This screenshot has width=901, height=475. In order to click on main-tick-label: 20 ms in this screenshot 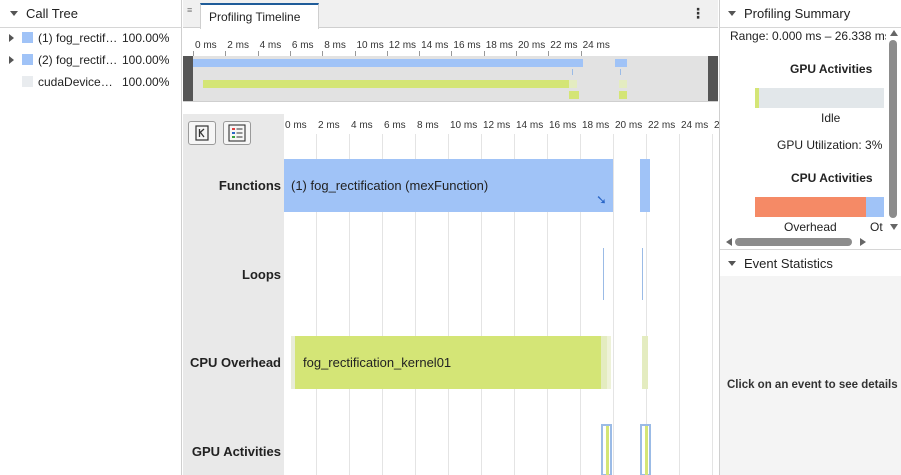, I will do `click(629, 125)`.